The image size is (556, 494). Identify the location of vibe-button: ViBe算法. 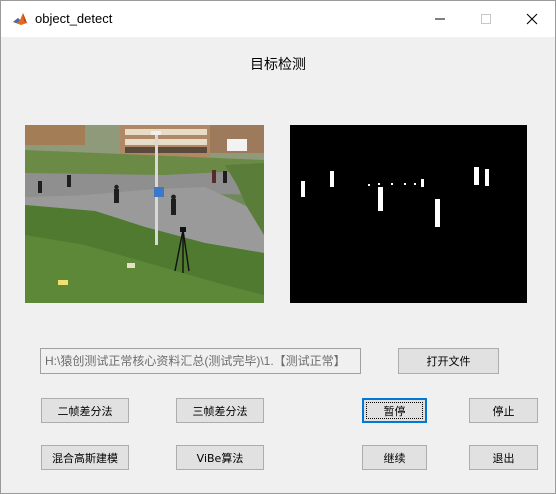
(220, 457).